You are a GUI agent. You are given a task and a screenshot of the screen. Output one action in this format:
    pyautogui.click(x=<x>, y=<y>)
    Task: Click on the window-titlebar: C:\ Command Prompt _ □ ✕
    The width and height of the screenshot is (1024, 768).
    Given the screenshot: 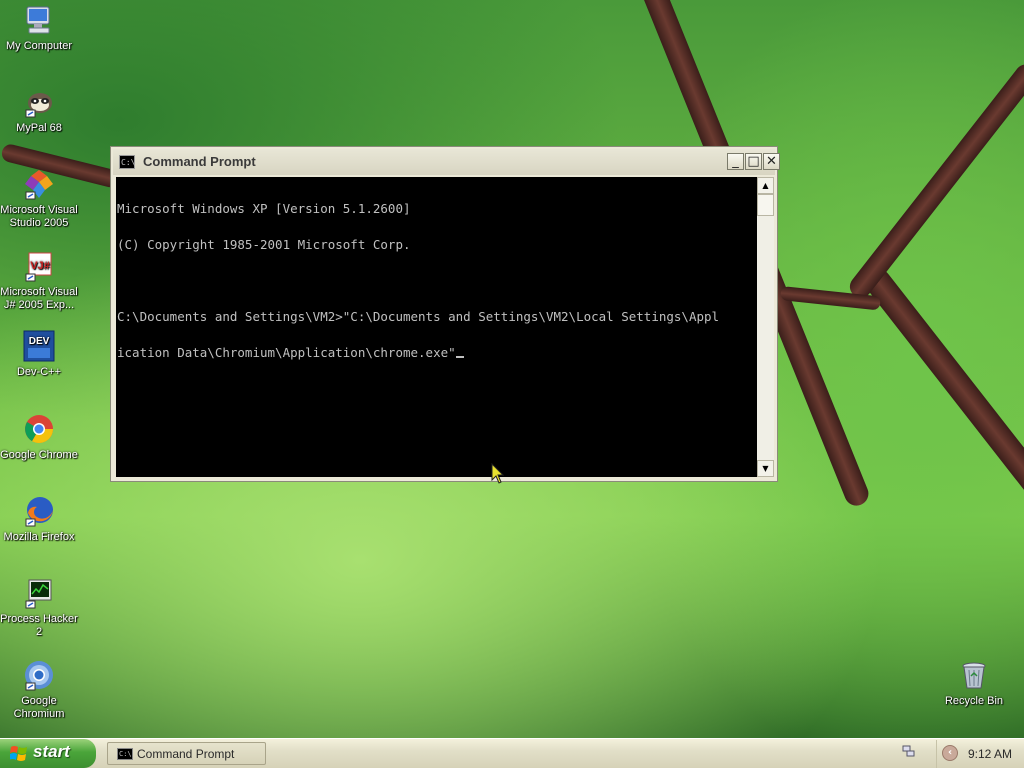 What is the action you would take?
    pyautogui.click(x=446, y=162)
    